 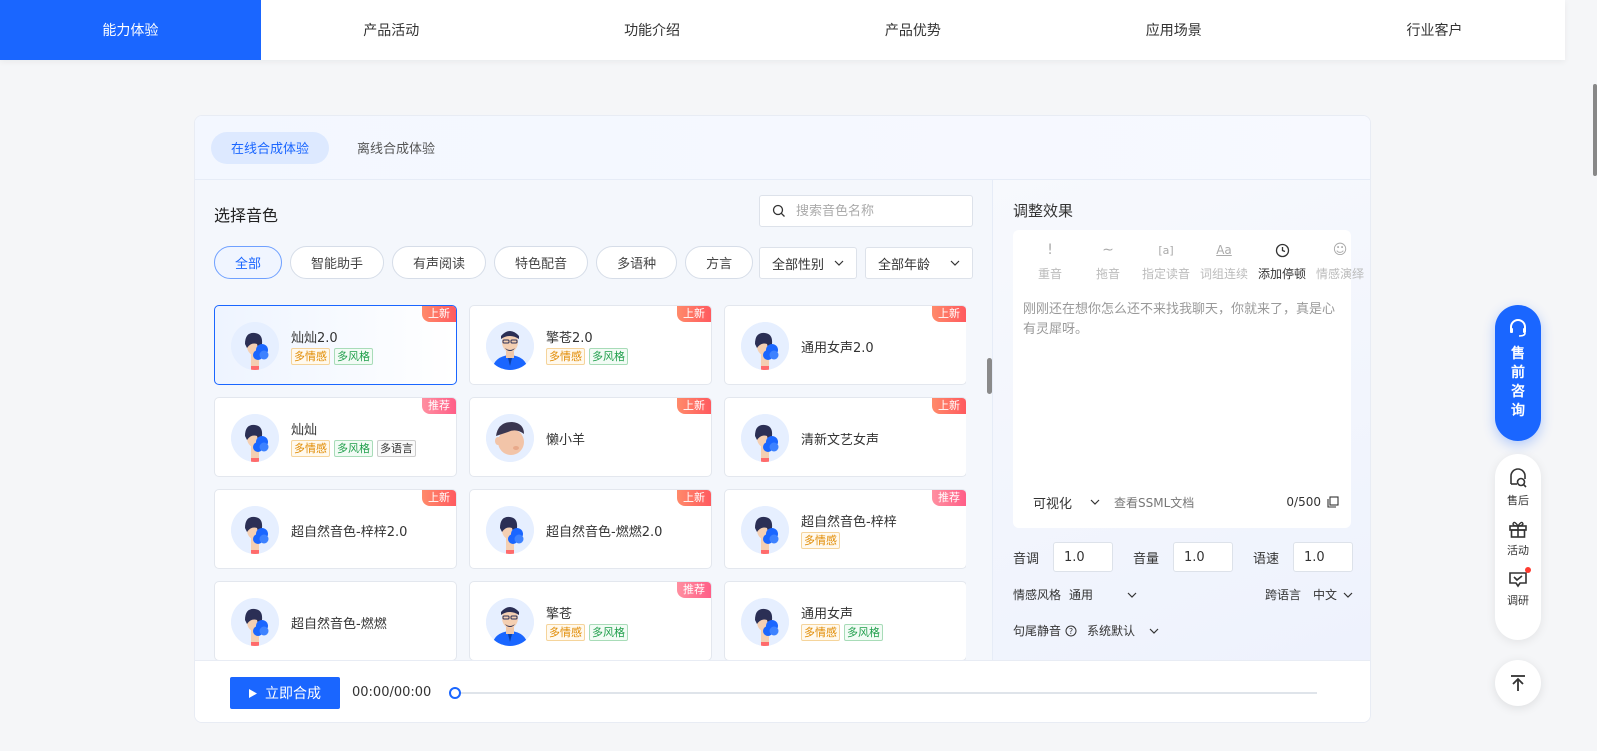 What do you see at coordinates (1081, 595) in the screenshot?
I see `emotion-value: 通用` at bounding box center [1081, 595].